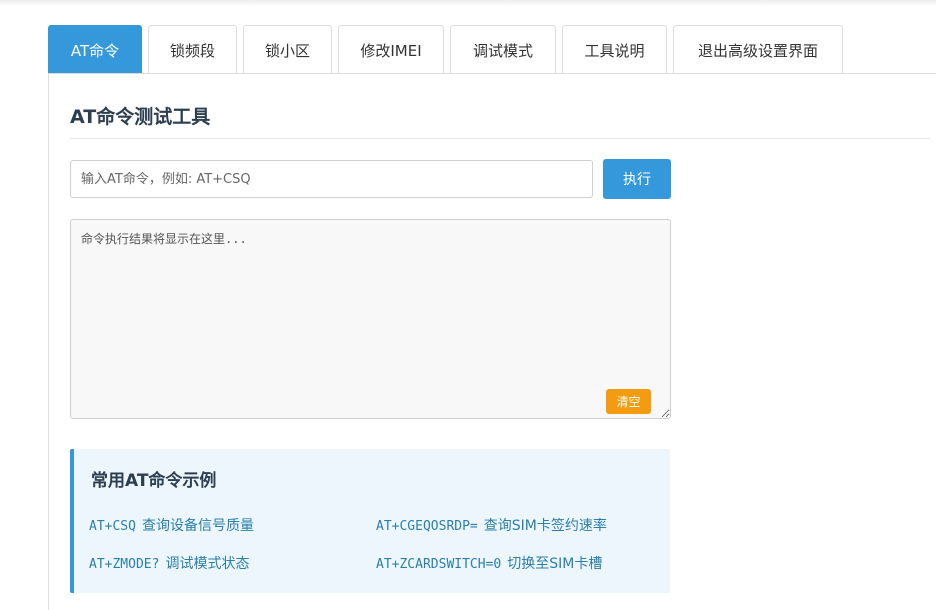 The image size is (936, 610). I want to click on panel-title: AT命令测试工具, so click(140, 117).